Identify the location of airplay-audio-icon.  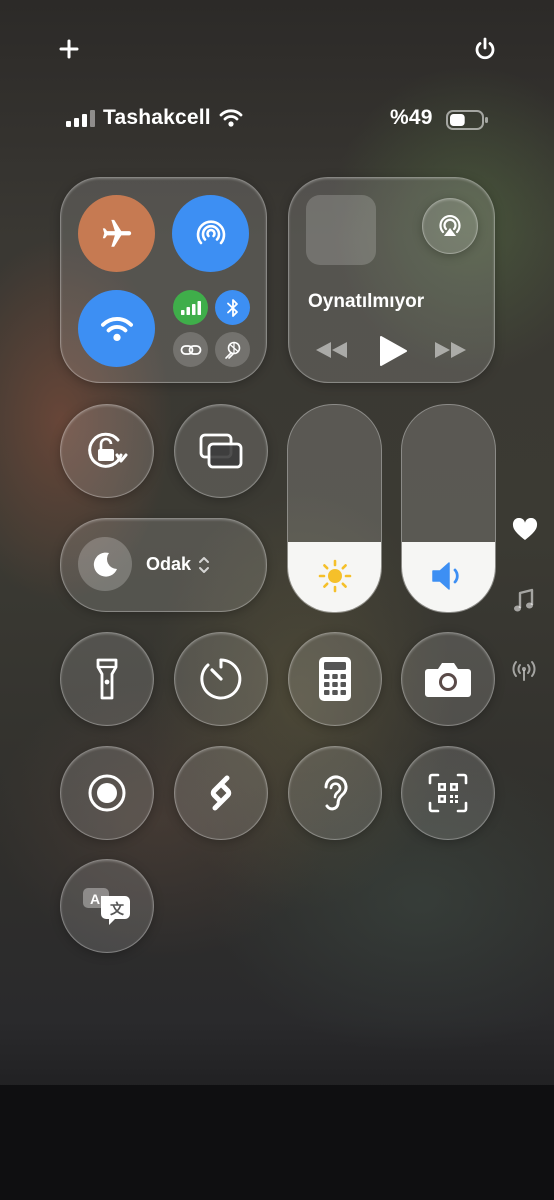
(450, 225).